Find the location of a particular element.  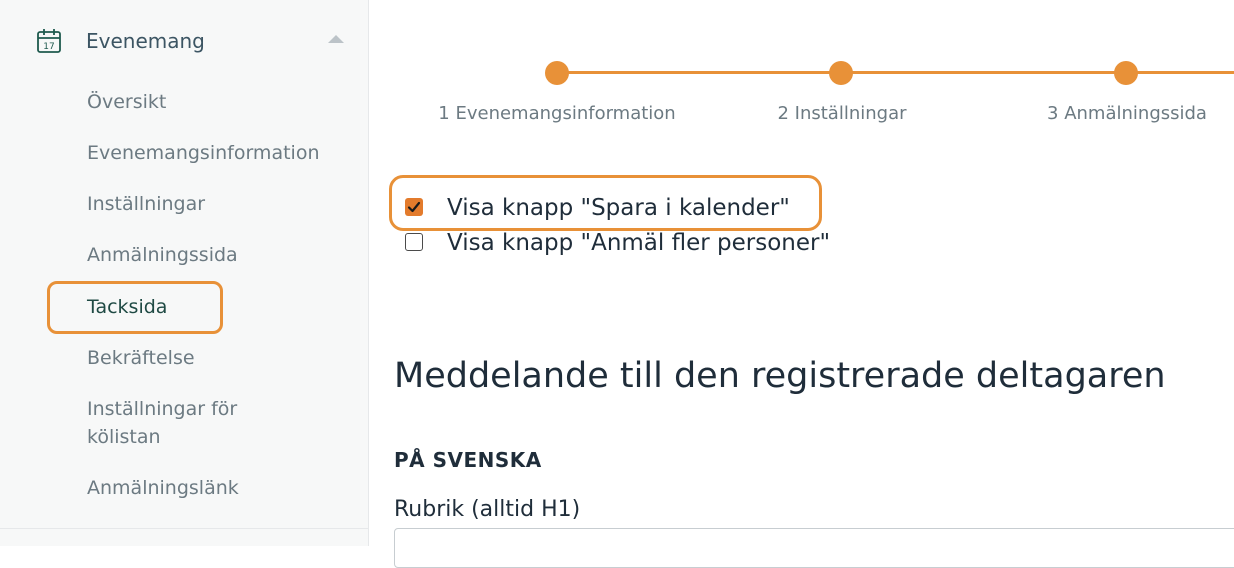

sidebar-item-installningar: Inställningar is located at coordinates (212, 204).